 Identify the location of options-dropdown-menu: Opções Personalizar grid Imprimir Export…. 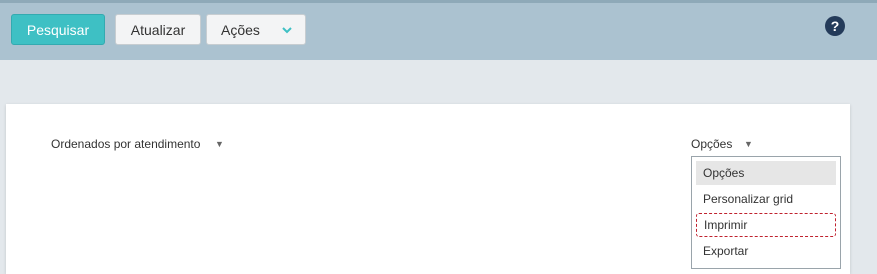
(766, 212).